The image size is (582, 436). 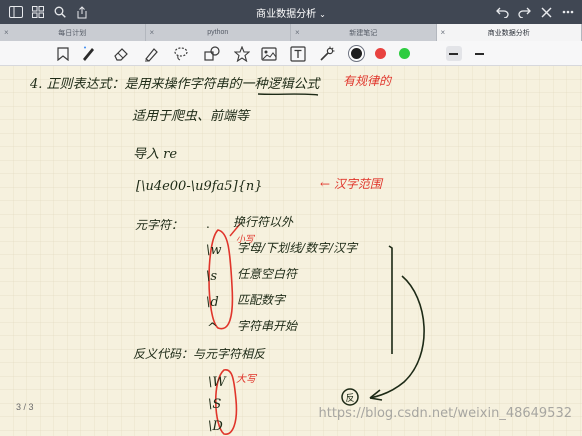 What do you see at coordinates (38, 12) in the screenshot?
I see `grid-icon` at bounding box center [38, 12].